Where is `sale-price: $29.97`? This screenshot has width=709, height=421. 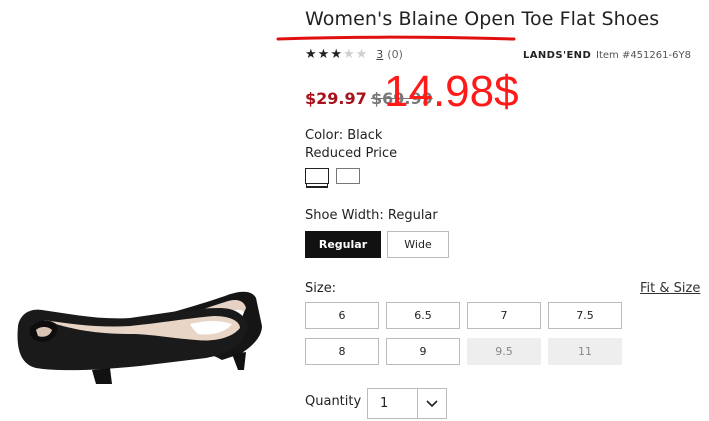 sale-price: $29.97 is located at coordinates (336, 98).